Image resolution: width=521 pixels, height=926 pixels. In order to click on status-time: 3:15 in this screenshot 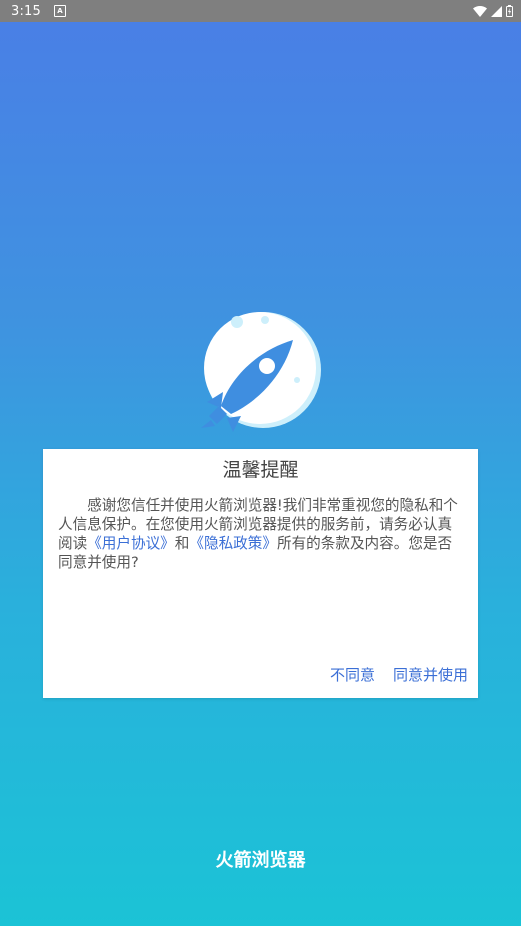, I will do `click(26, 11)`.